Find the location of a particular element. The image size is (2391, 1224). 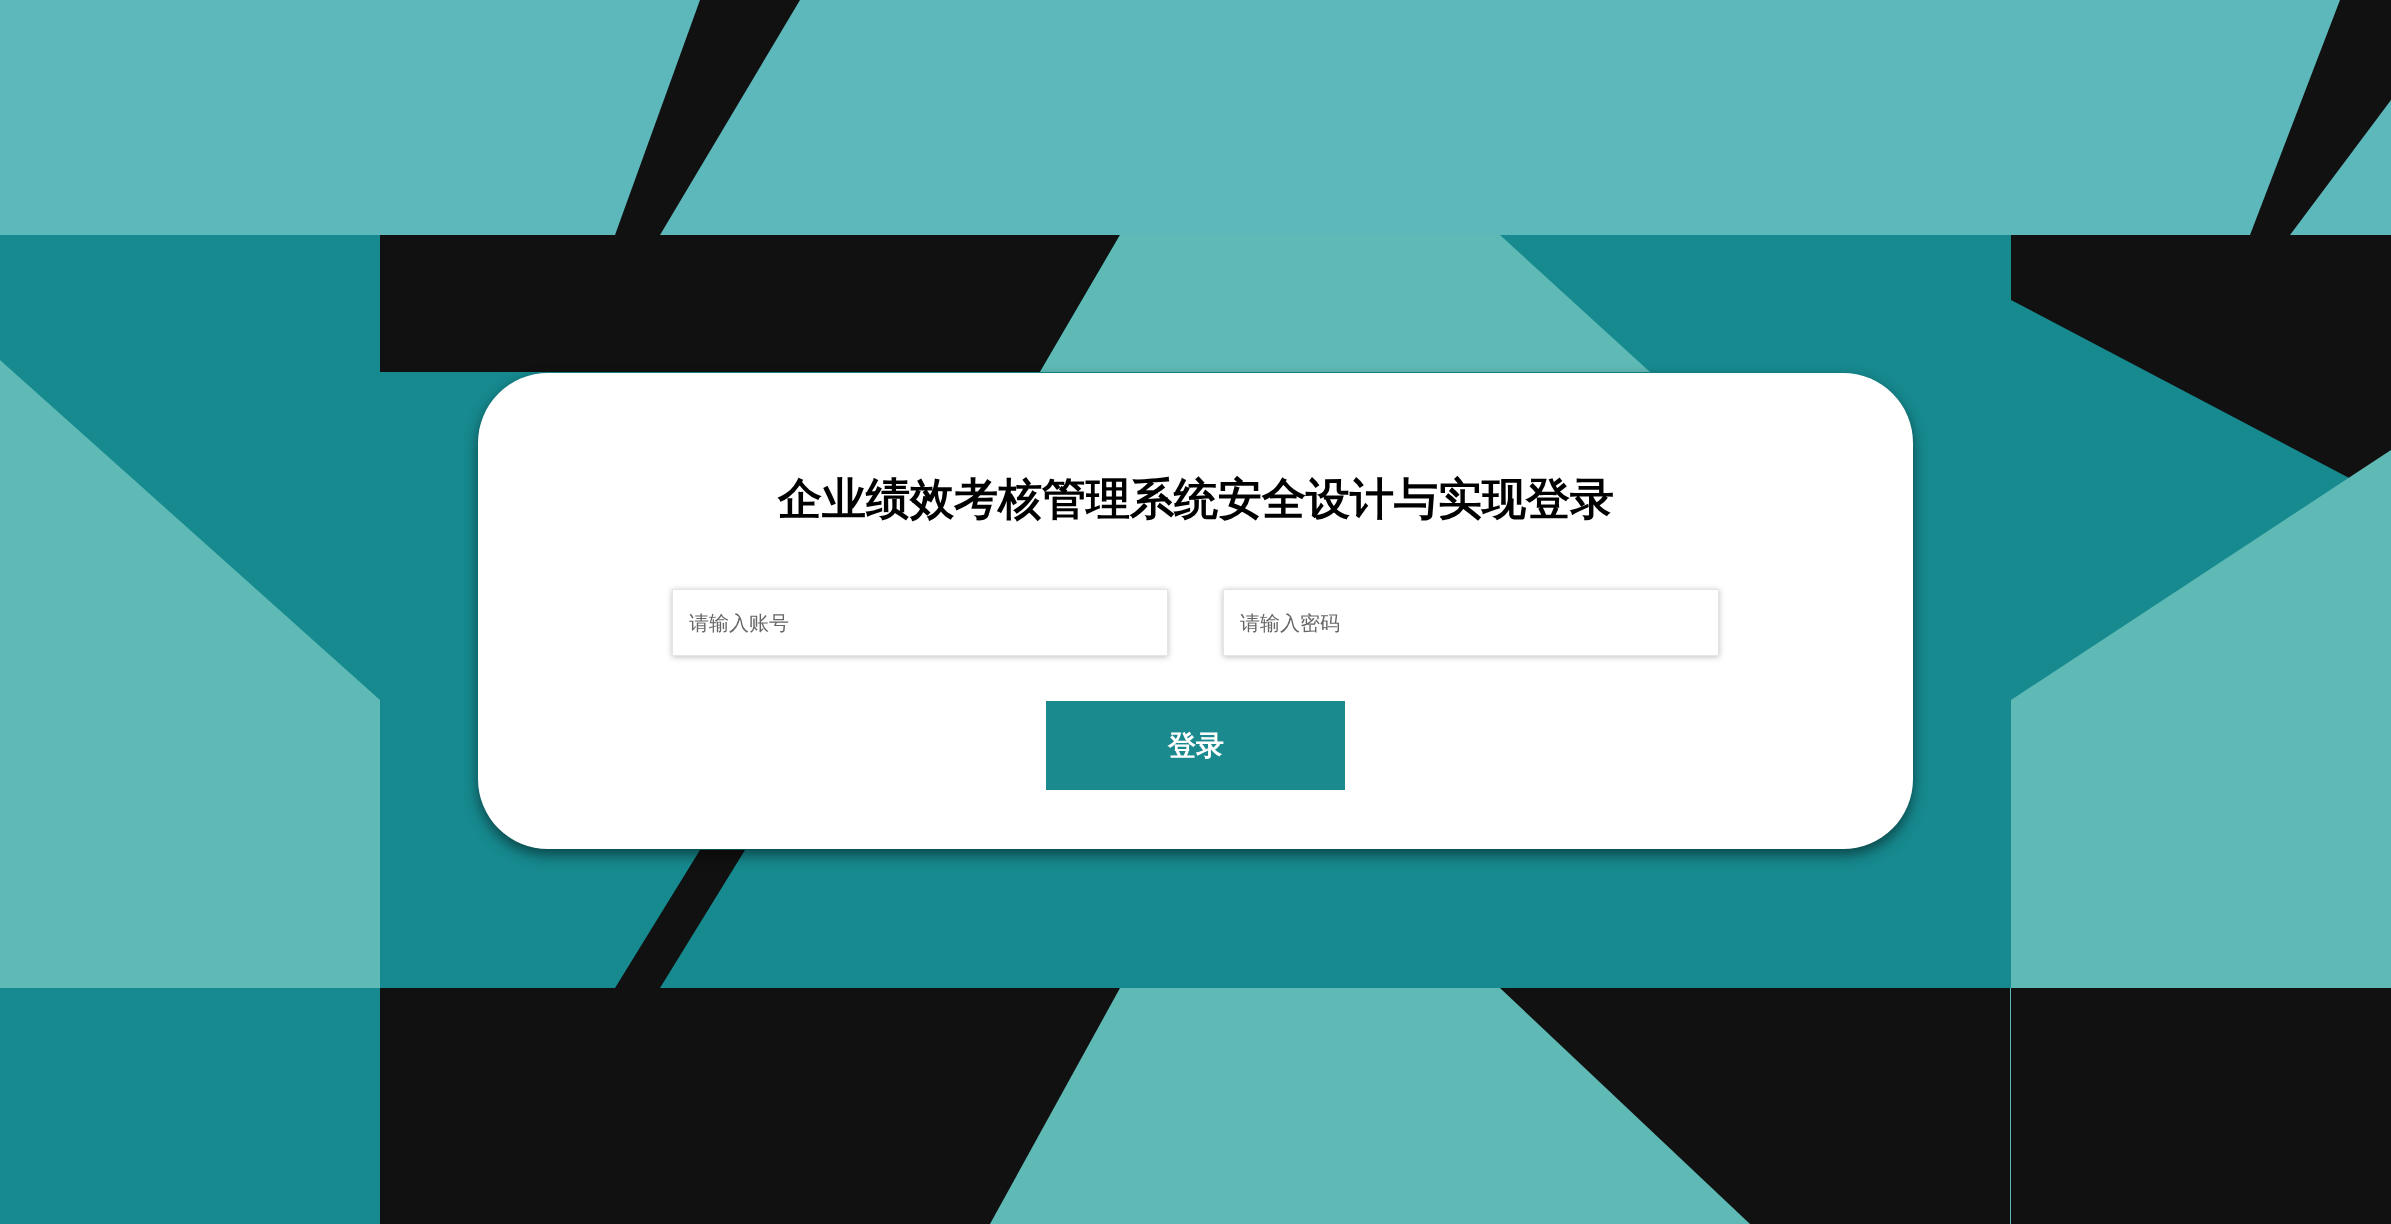

password-field: 请输入密码 is located at coordinates (1471, 622).